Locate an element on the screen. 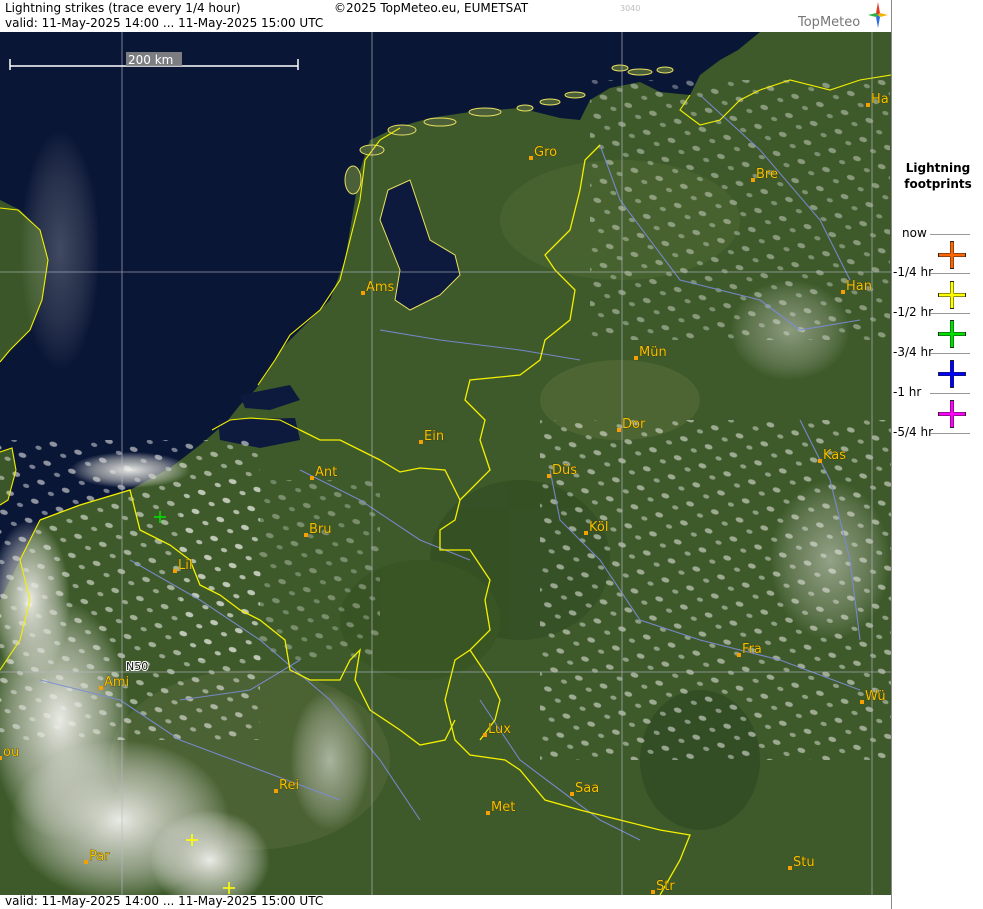 The height and width of the screenshot is (909, 983). city-marker: Met is located at coordinates (501, 807).